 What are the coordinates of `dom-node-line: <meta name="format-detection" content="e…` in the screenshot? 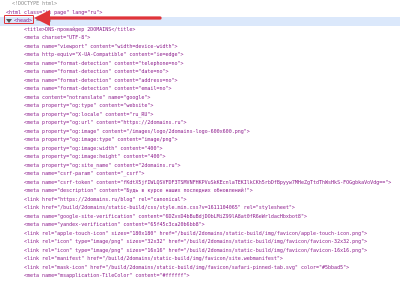 It's located at (200, 89).